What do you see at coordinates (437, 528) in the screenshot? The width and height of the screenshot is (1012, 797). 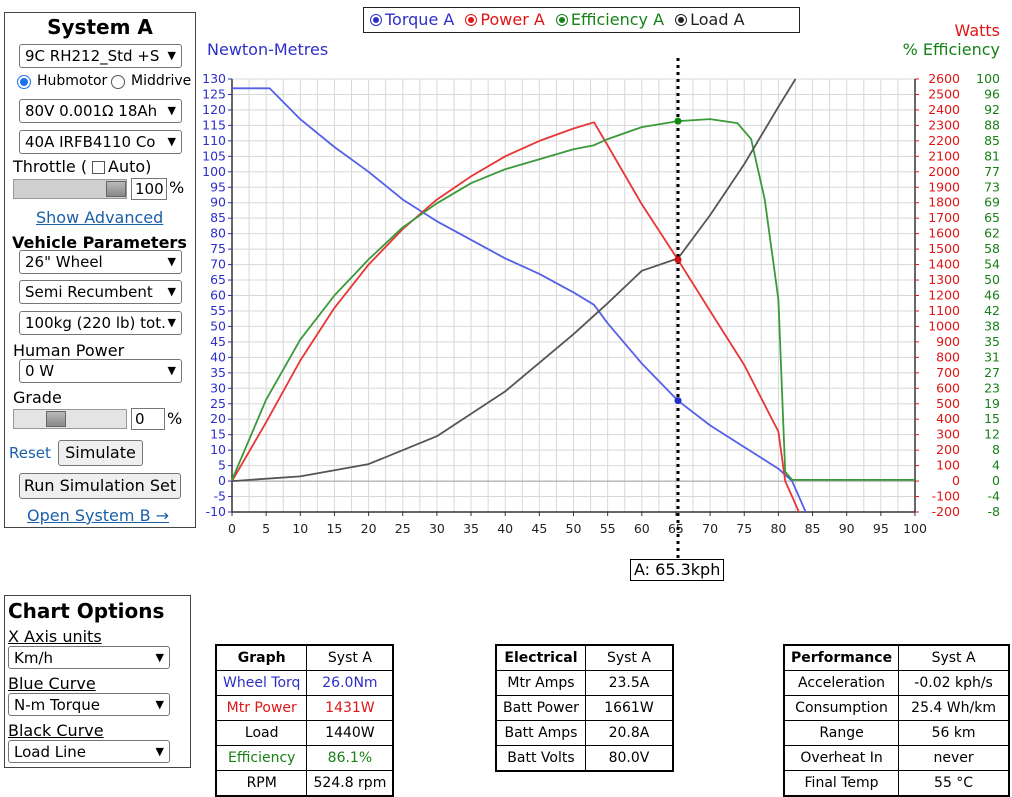 I see `x-tick-label: 30` at bounding box center [437, 528].